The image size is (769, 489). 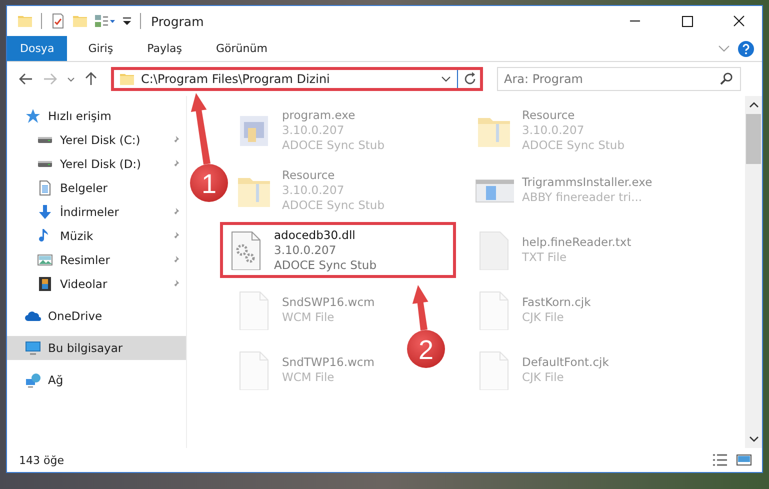 I want to click on sidebar-item: Resimler, so click(x=96, y=260).